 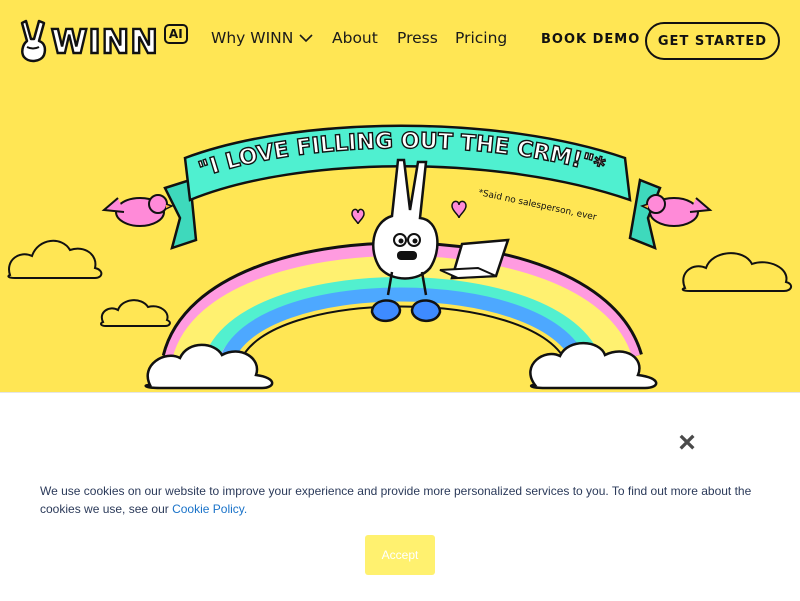 What do you see at coordinates (481, 38) in the screenshot?
I see `nav-pricing: Pricing` at bounding box center [481, 38].